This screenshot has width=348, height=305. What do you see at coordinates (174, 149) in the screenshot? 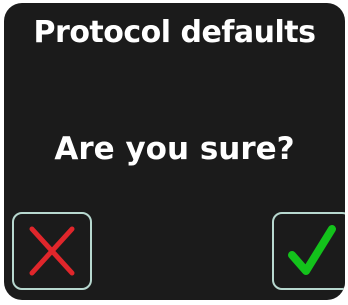
I see `dialog-message: Are you sure?` at bounding box center [174, 149].